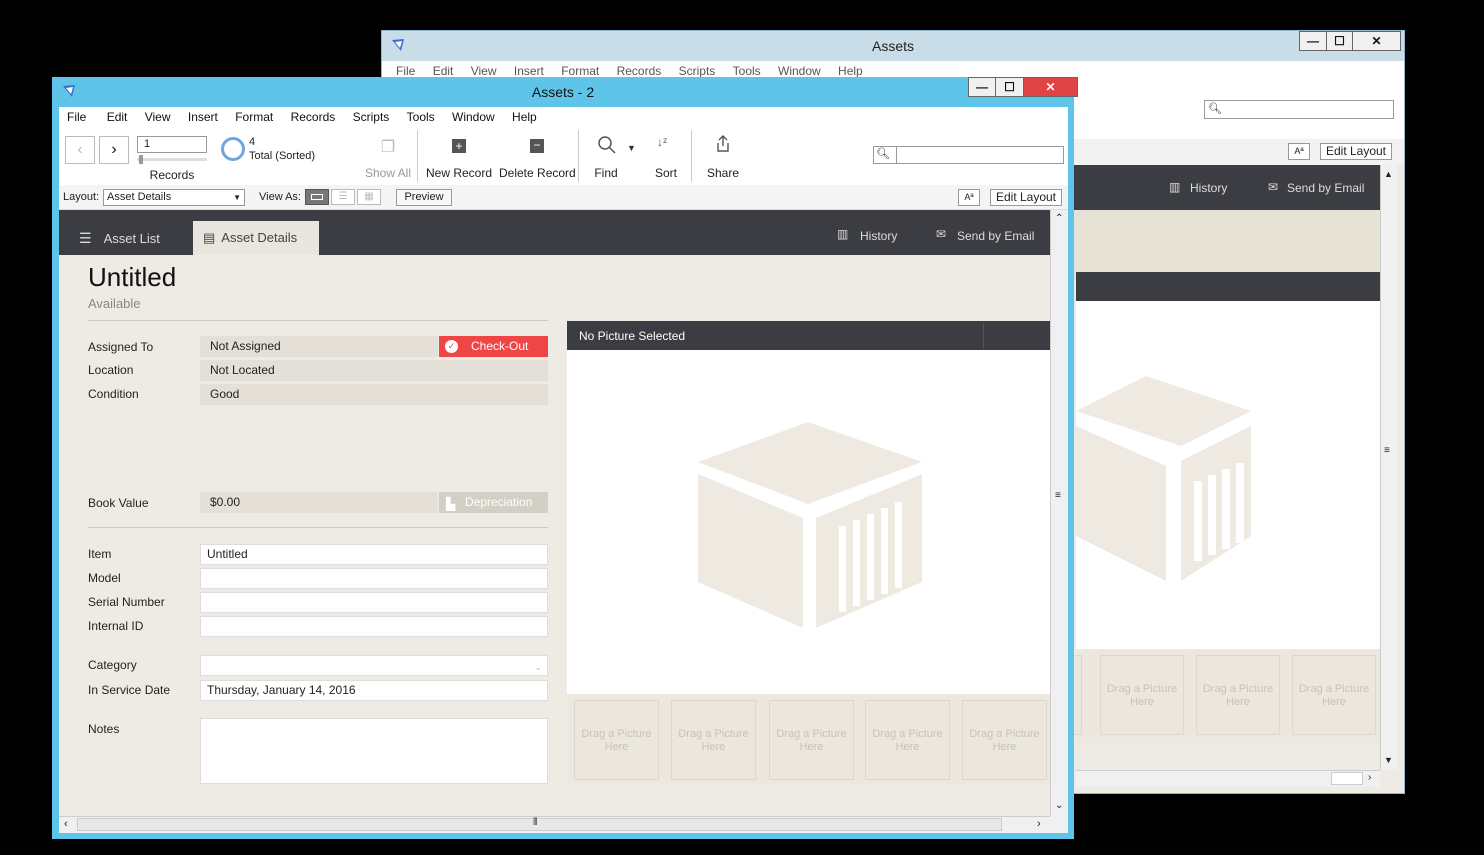 This screenshot has height=855, width=1484. I want to click on bg-send-email-button: Send by Email, so click(1325, 188).